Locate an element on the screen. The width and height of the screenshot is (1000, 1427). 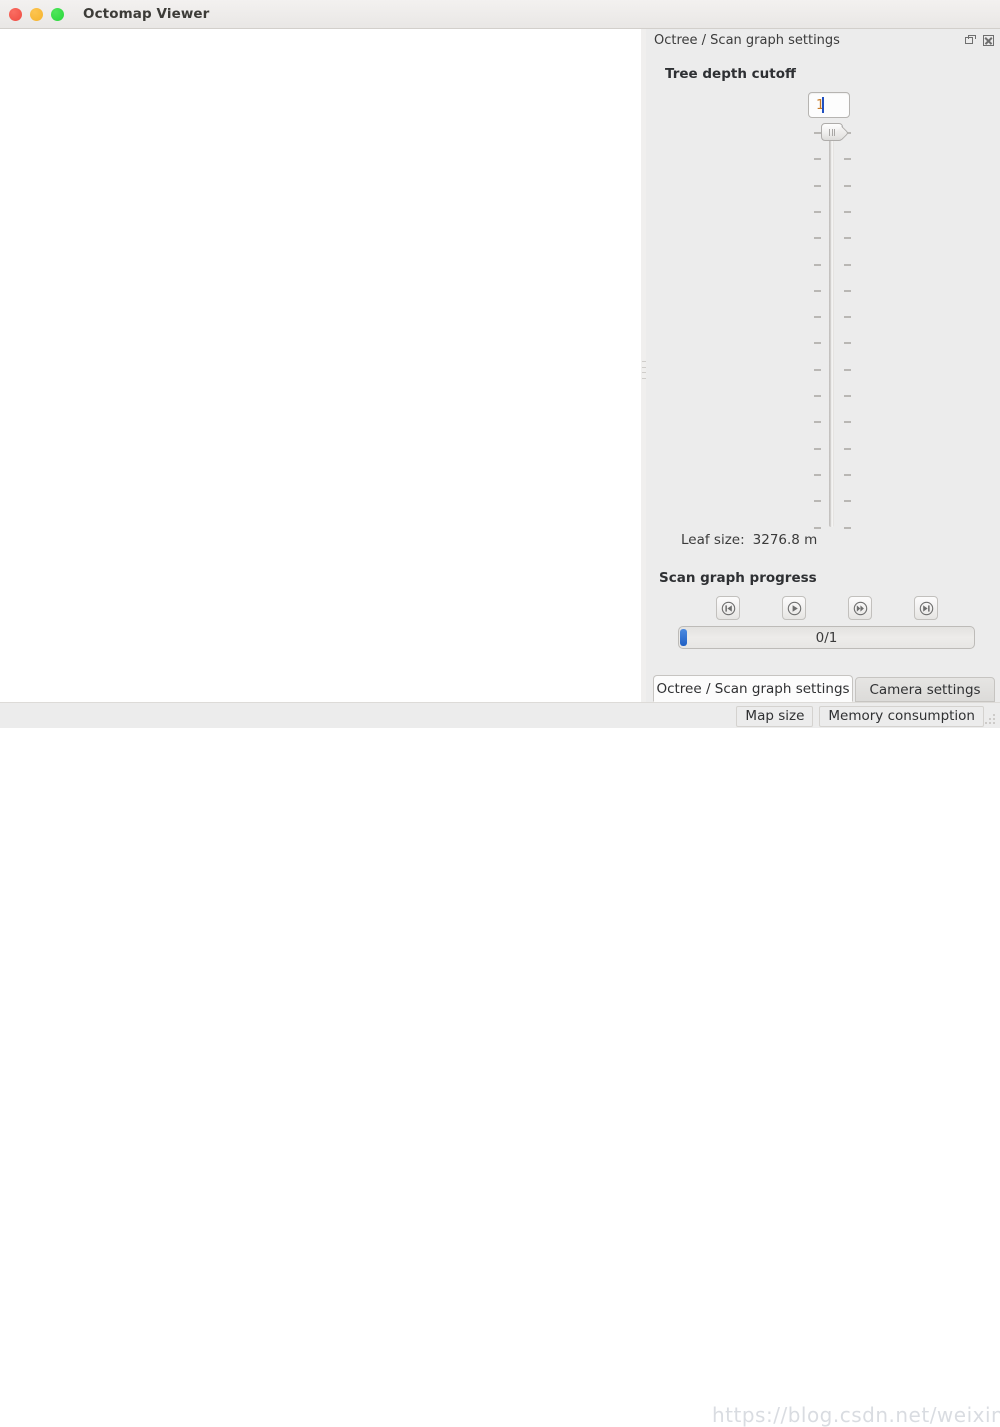
status-item-map-size: Map size is located at coordinates (775, 716).